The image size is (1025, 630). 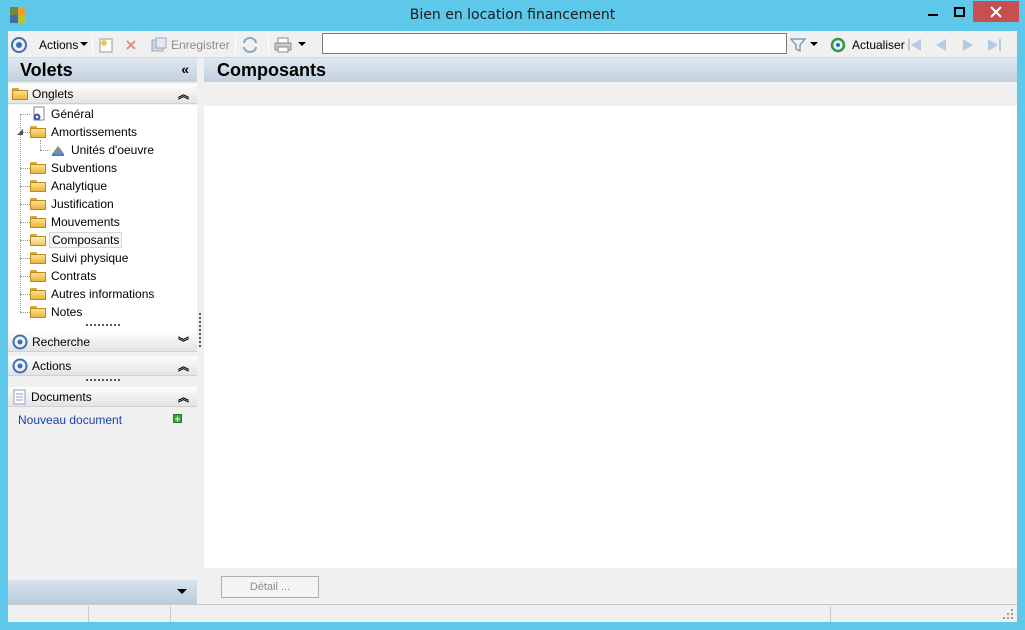 What do you see at coordinates (1008, 614) in the screenshot?
I see `size-grip-icon` at bounding box center [1008, 614].